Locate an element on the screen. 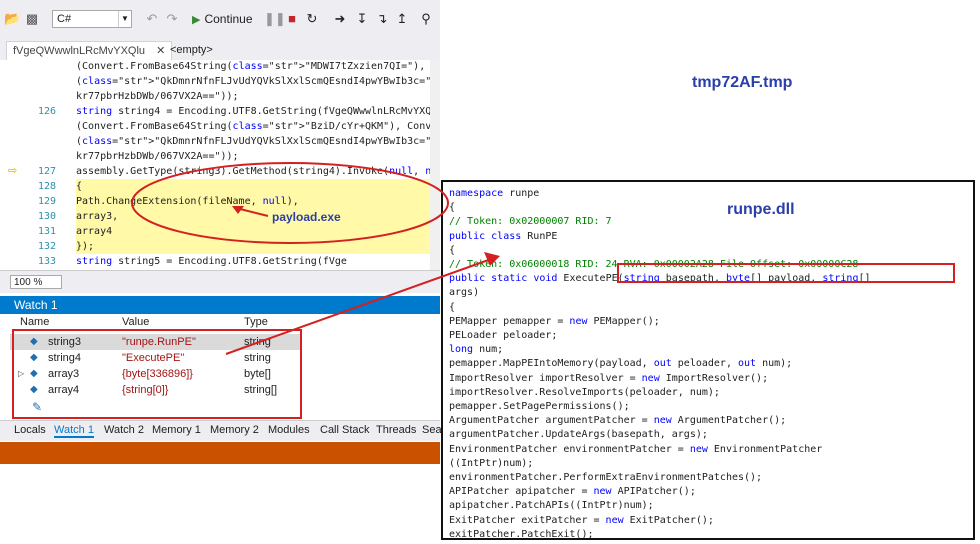 This screenshot has width=980, height=544. watch-row: ▷ ◆ array3 {byte[336896]} byte[] is located at coordinates (155, 374).